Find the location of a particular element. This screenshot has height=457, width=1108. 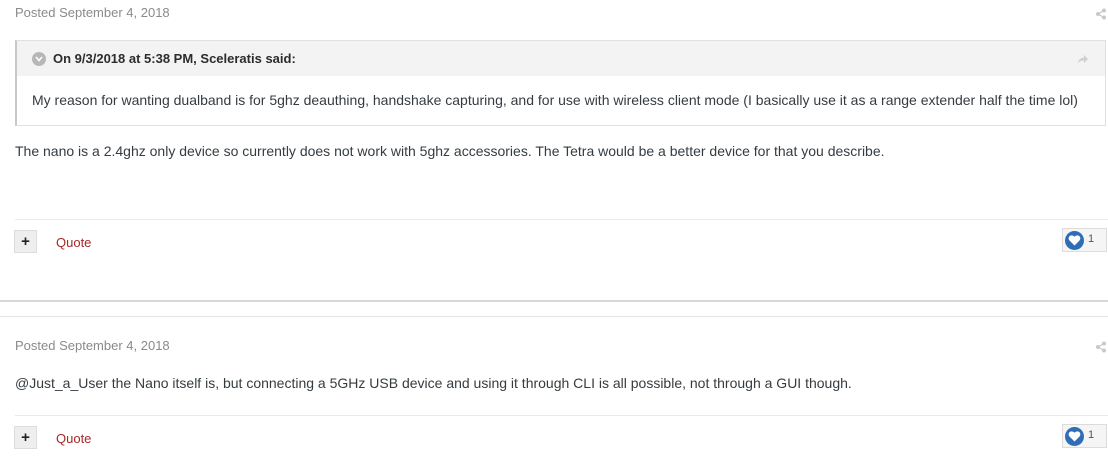

quote-citation: On 9/3/2018 at 5:38 PM, Sceleratis said: is located at coordinates (174, 58).